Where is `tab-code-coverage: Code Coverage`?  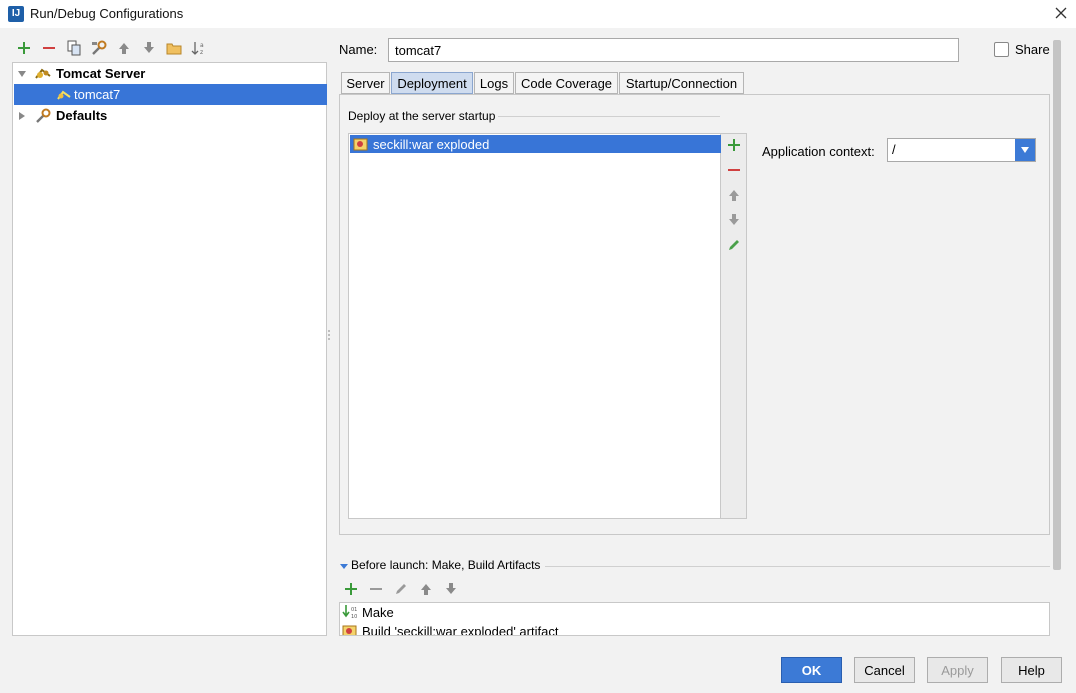 tab-code-coverage: Code Coverage is located at coordinates (566, 83).